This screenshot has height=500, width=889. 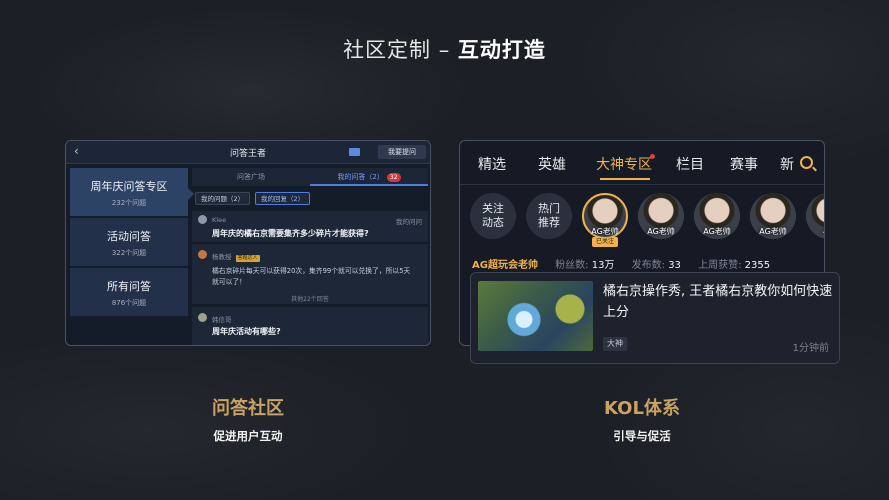 What do you see at coordinates (642, 436) in the screenshot?
I see `caption-subtitle: 引导与促活` at bounding box center [642, 436].